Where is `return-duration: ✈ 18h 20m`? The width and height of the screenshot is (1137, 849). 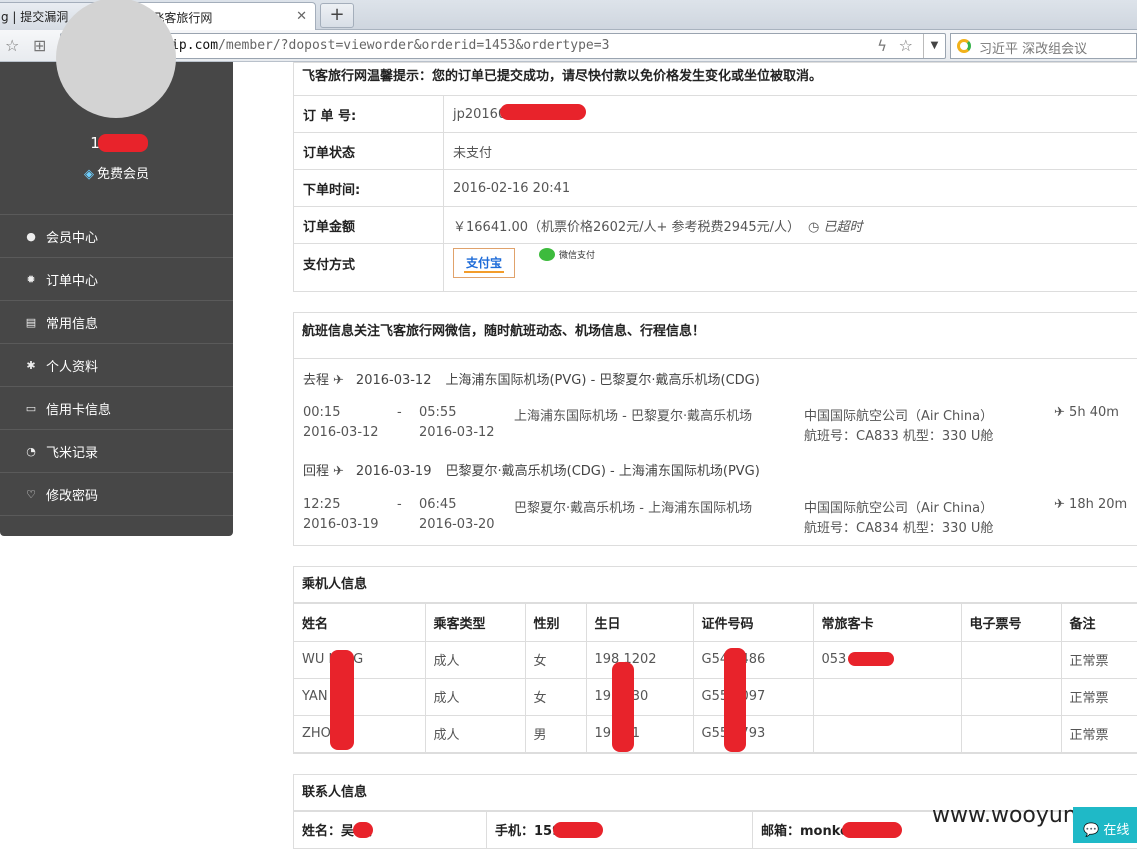 return-duration: ✈ 18h 20m is located at coordinates (1091, 504).